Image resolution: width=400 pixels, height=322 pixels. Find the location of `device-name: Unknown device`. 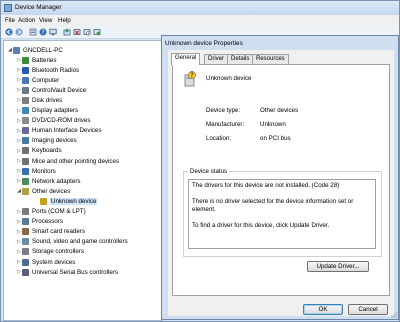

device-name: Unknown device is located at coordinates (229, 78).